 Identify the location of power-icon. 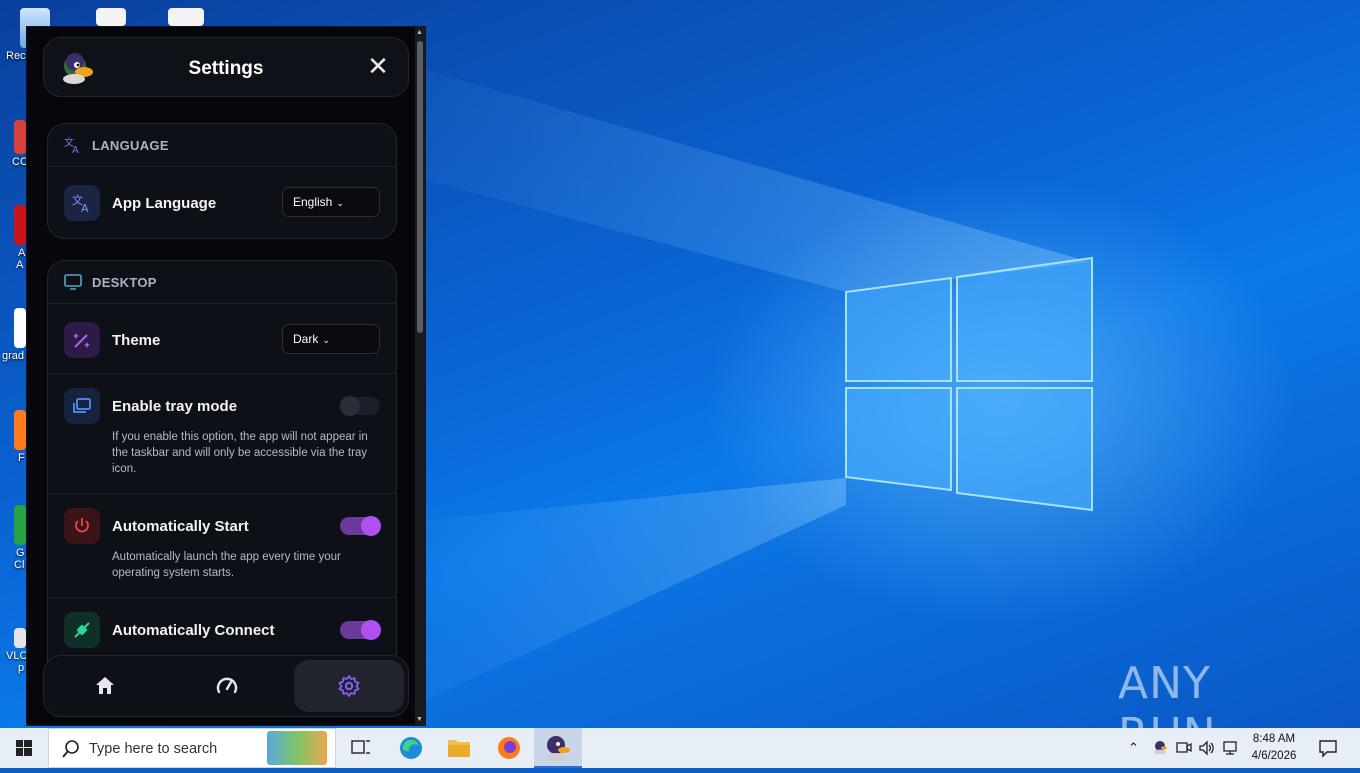
(82, 525).